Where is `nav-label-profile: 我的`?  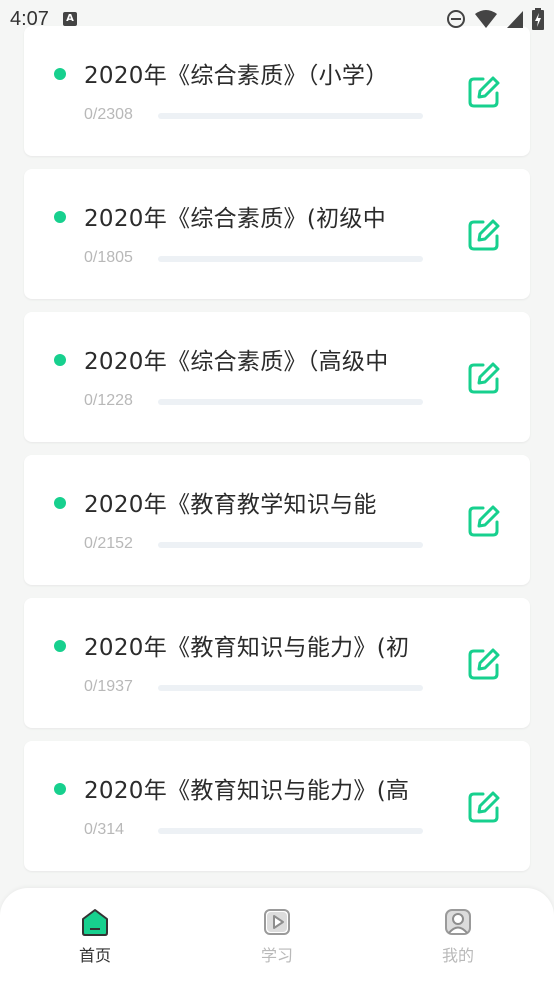
nav-label-profile: 我的 is located at coordinates (457, 955).